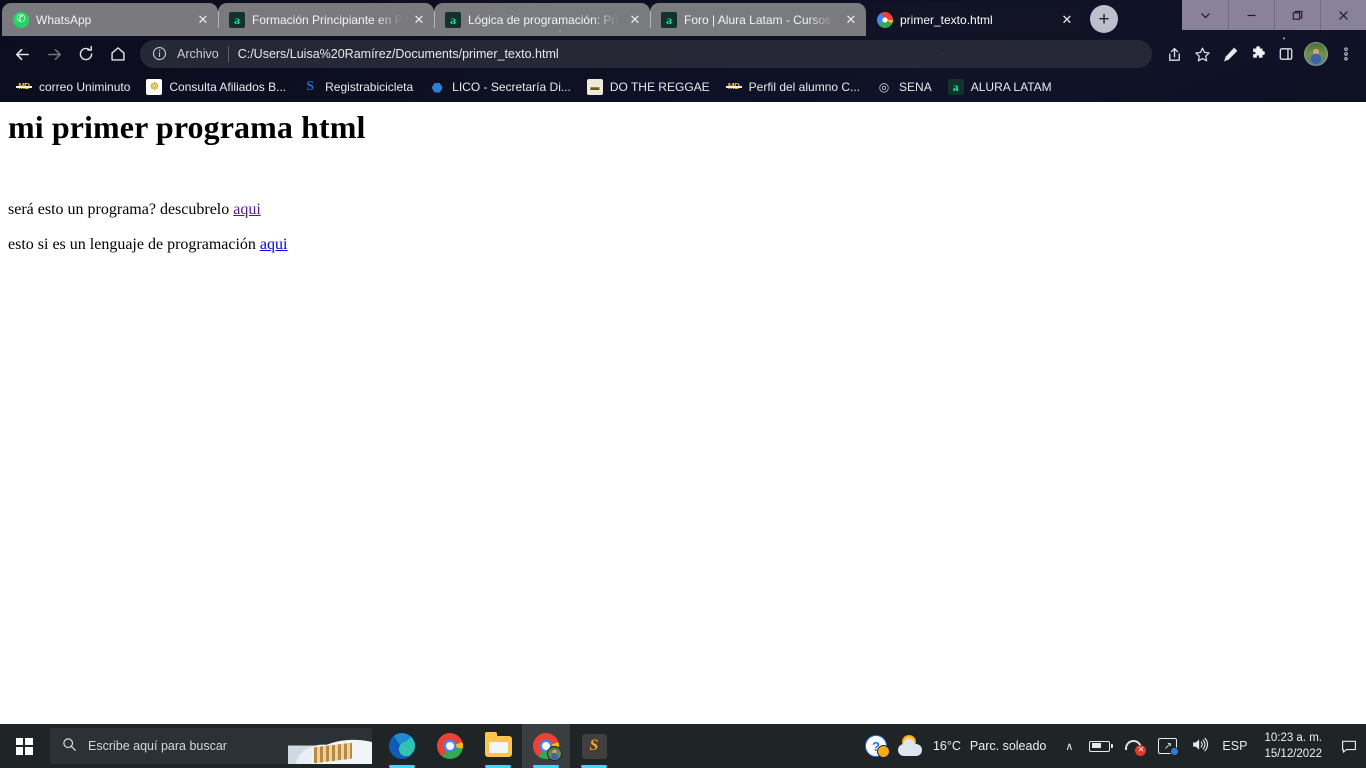 The image size is (1366, 768). Describe the element at coordinates (1069, 746) in the screenshot. I see `tray-overflow-chevron-up-icon: ∧` at that location.